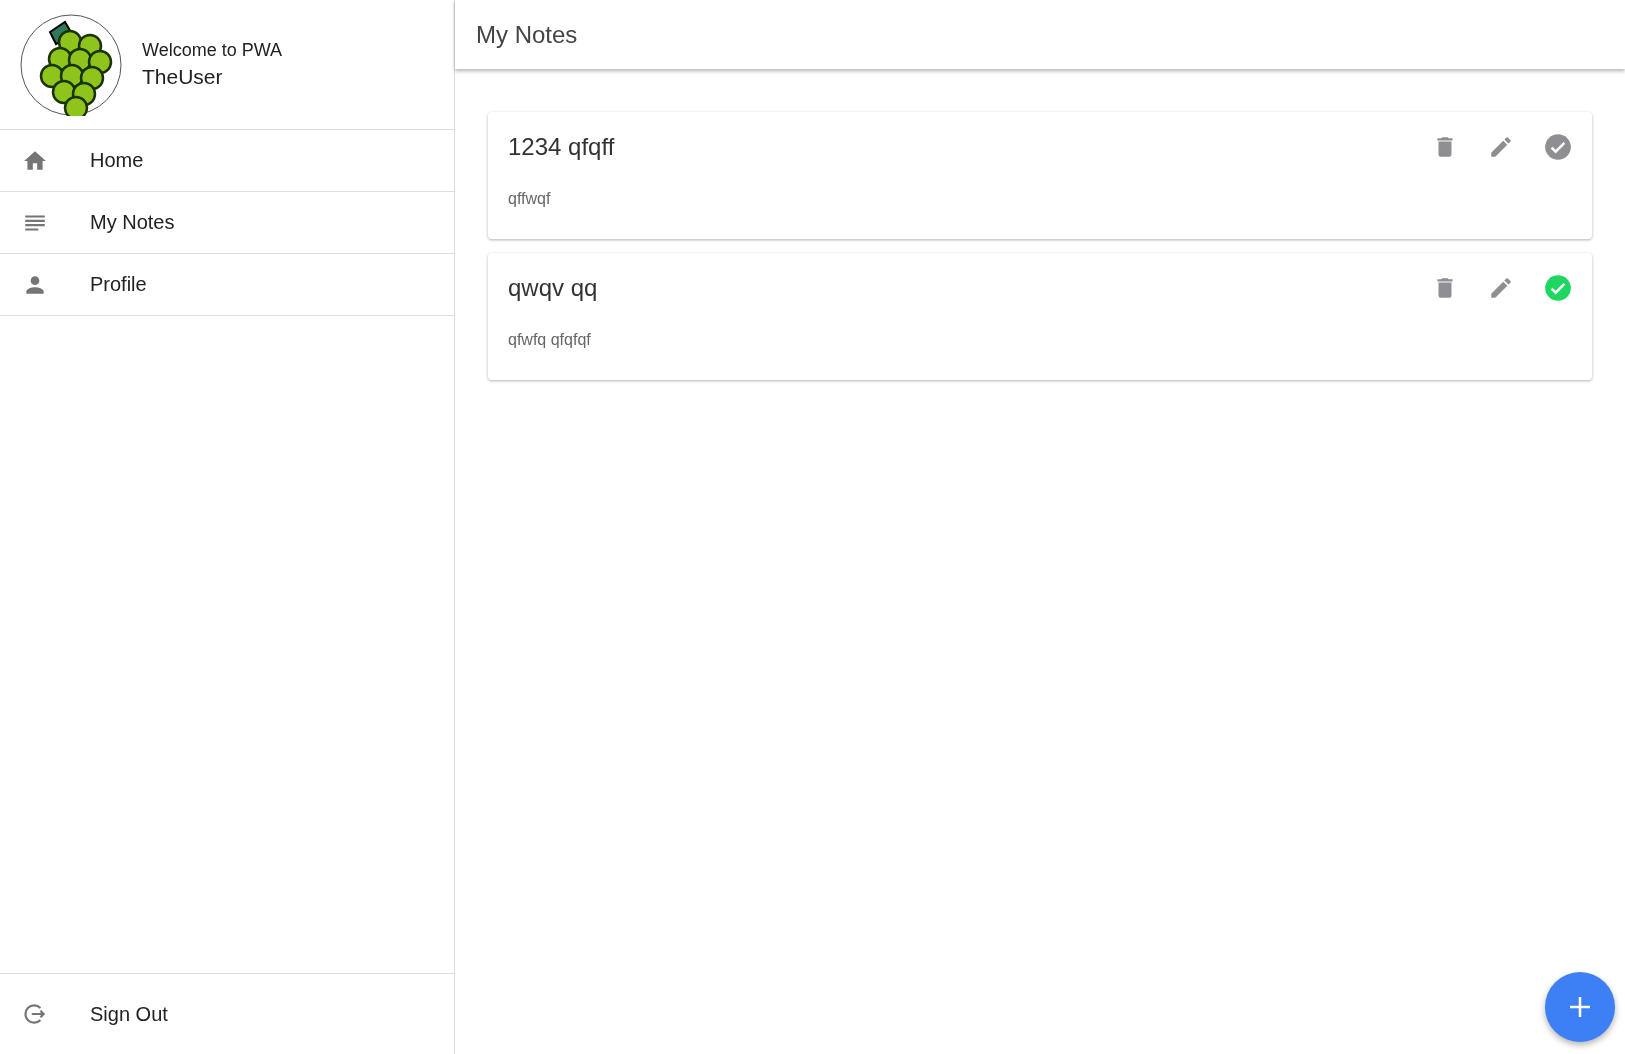  Describe the element at coordinates (227, 161) in the screenshot. I see `nav-item: Home` at that location.